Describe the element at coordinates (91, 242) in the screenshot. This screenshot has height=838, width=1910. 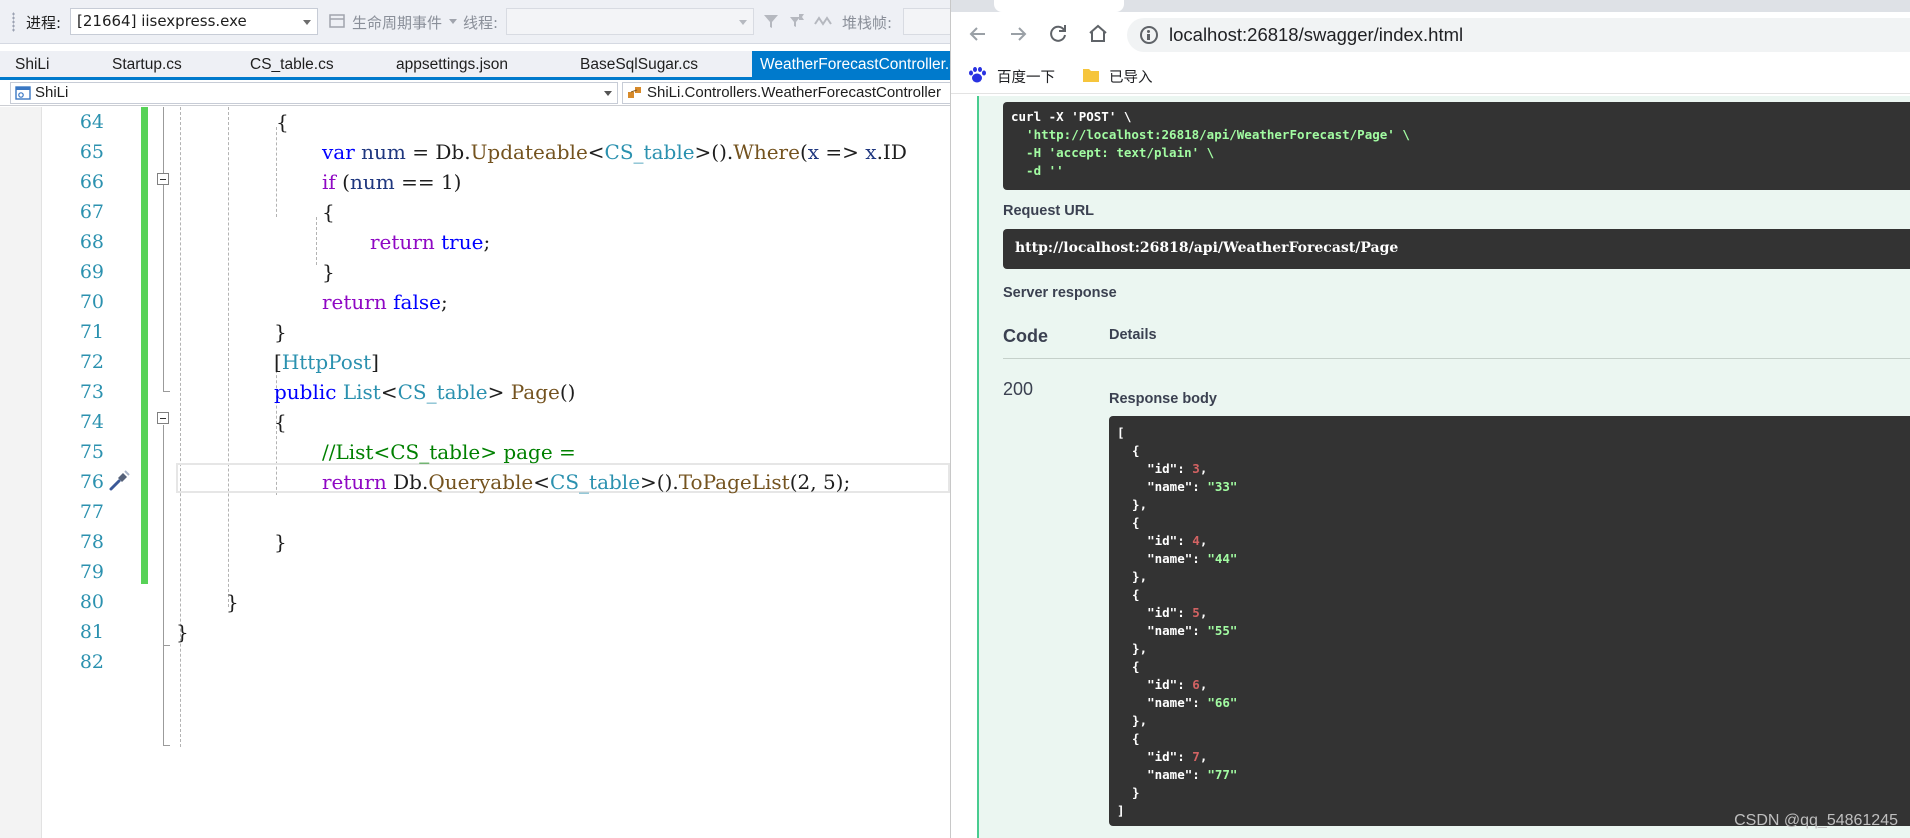
I see `line-number: 68` at that location.